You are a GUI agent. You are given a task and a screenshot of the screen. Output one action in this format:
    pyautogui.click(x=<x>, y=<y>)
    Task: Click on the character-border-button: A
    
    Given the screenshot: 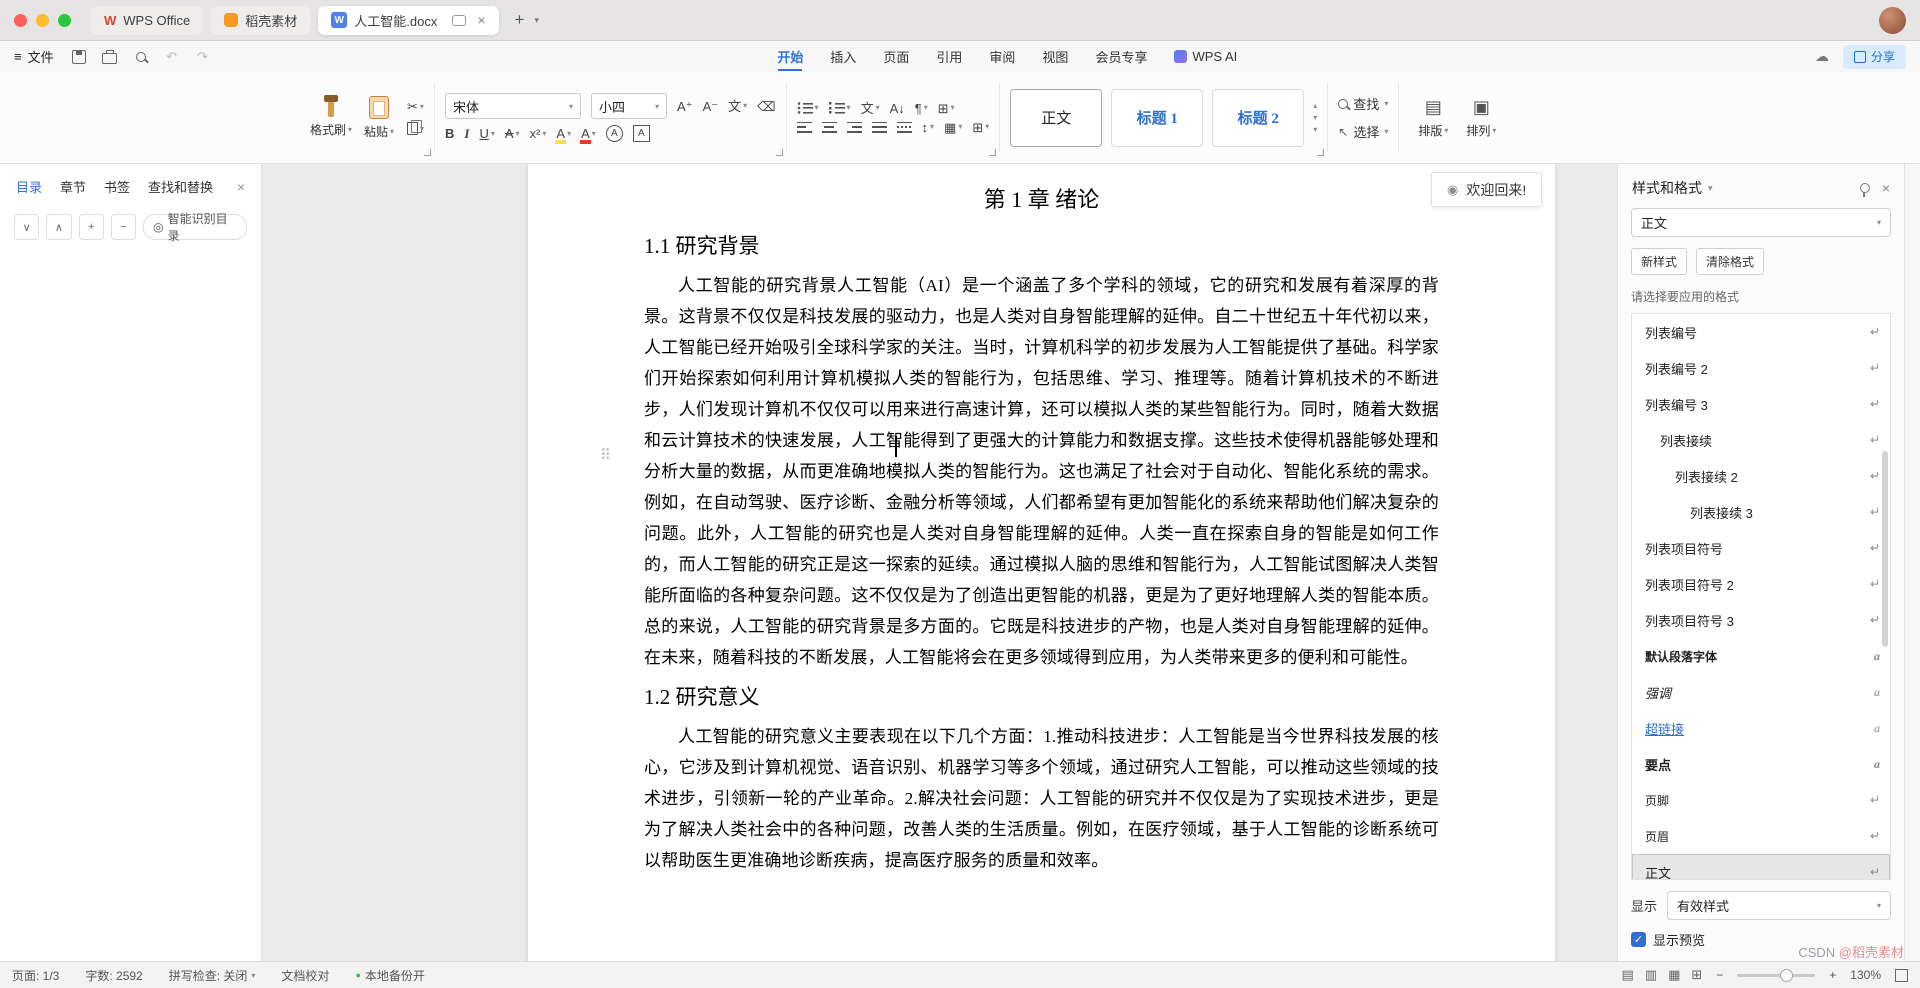 What is the action you would take?
    pyautogui.click(x=641, y=133)
    